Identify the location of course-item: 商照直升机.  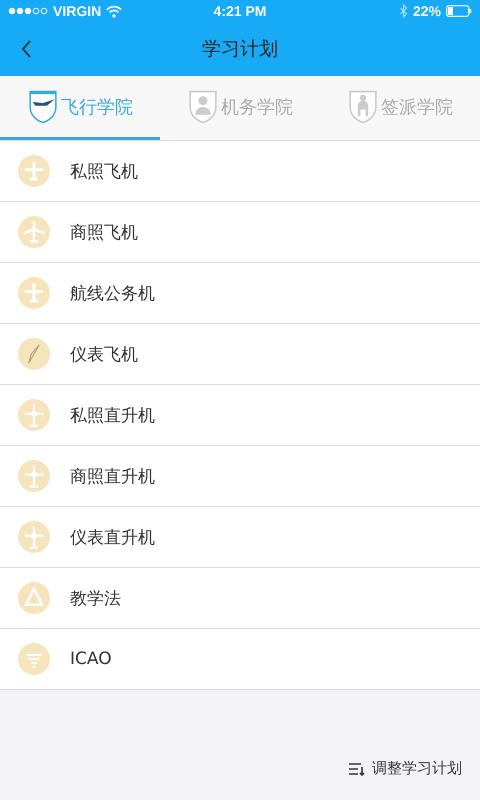
(240, 476).